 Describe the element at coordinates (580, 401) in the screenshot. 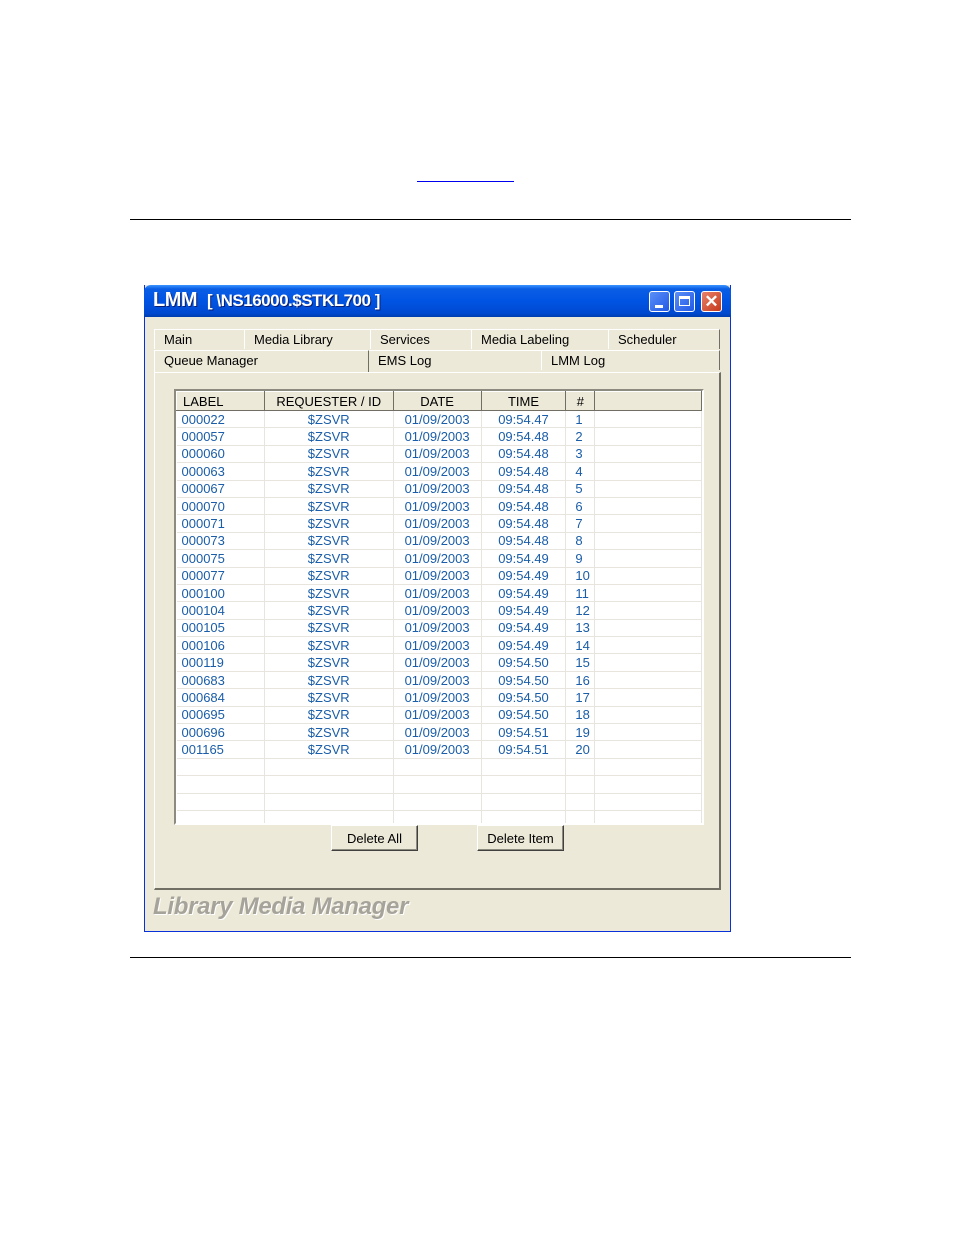

I see `column-header-number: #` at that location.